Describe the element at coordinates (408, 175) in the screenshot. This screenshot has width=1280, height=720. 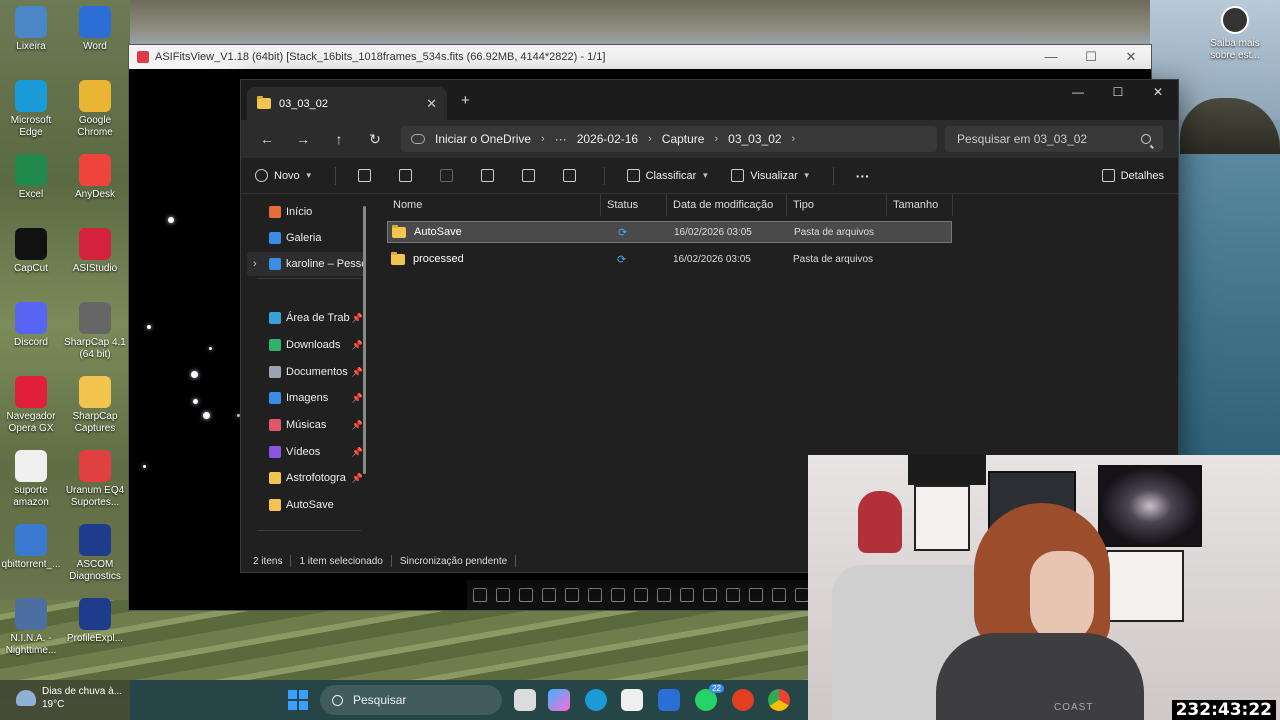
I see `copy-button` at that location.